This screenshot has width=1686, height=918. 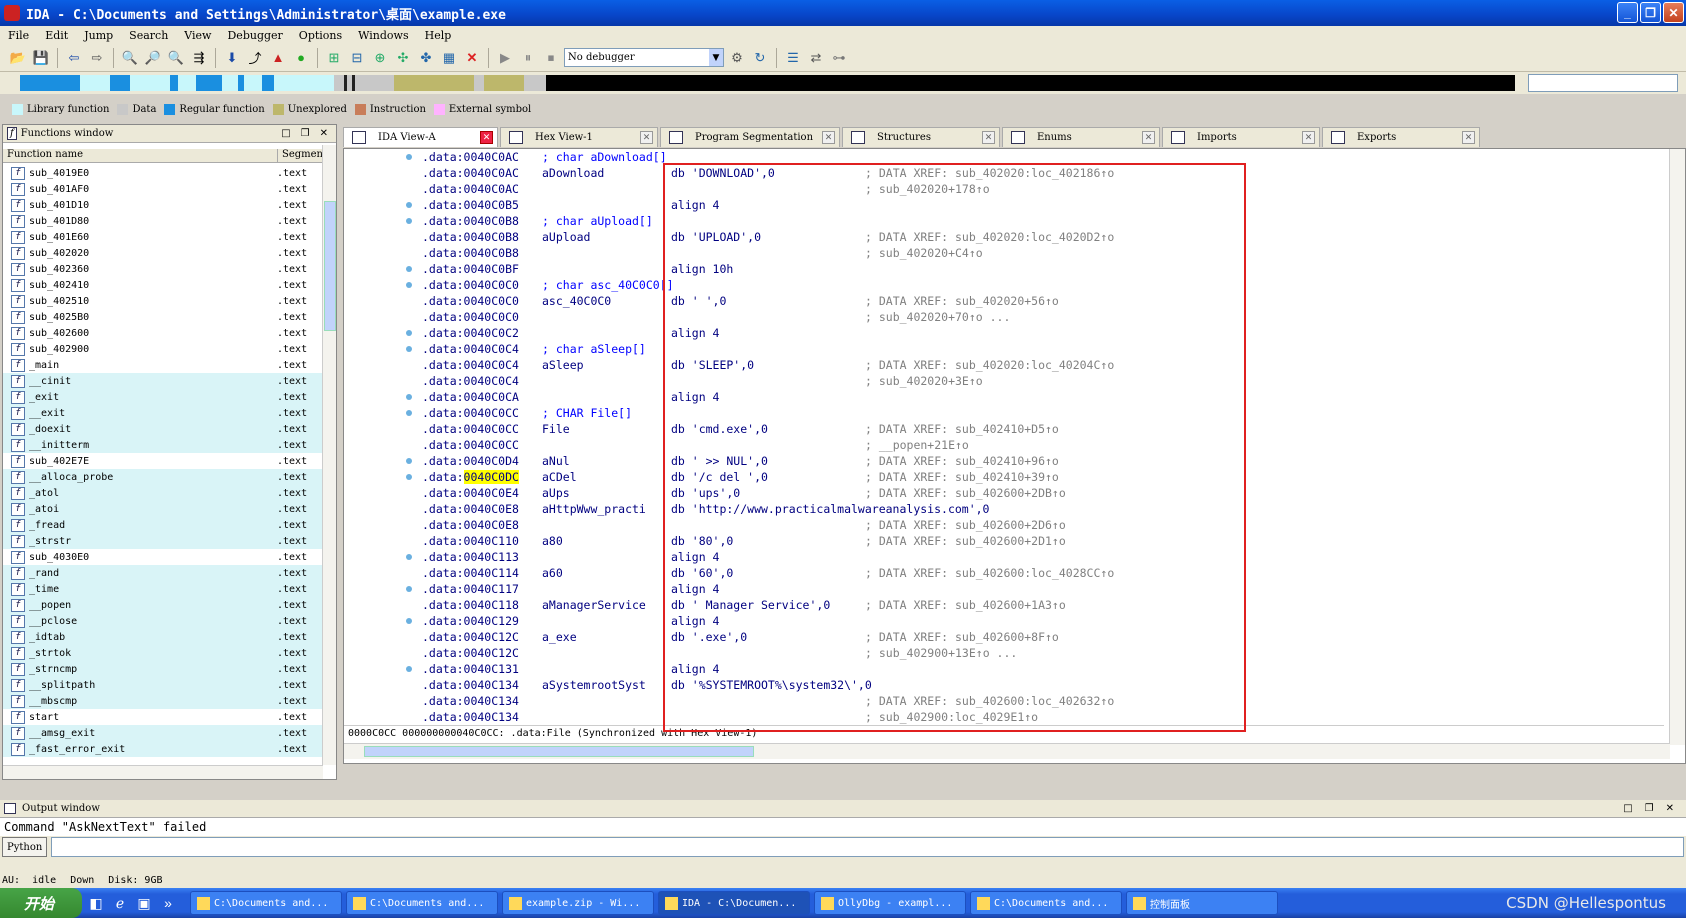 What do you see at coordinates (383, 35) in the screenshot?
I see `menu-item-windows: Windows` at bounding box center [383, 35].